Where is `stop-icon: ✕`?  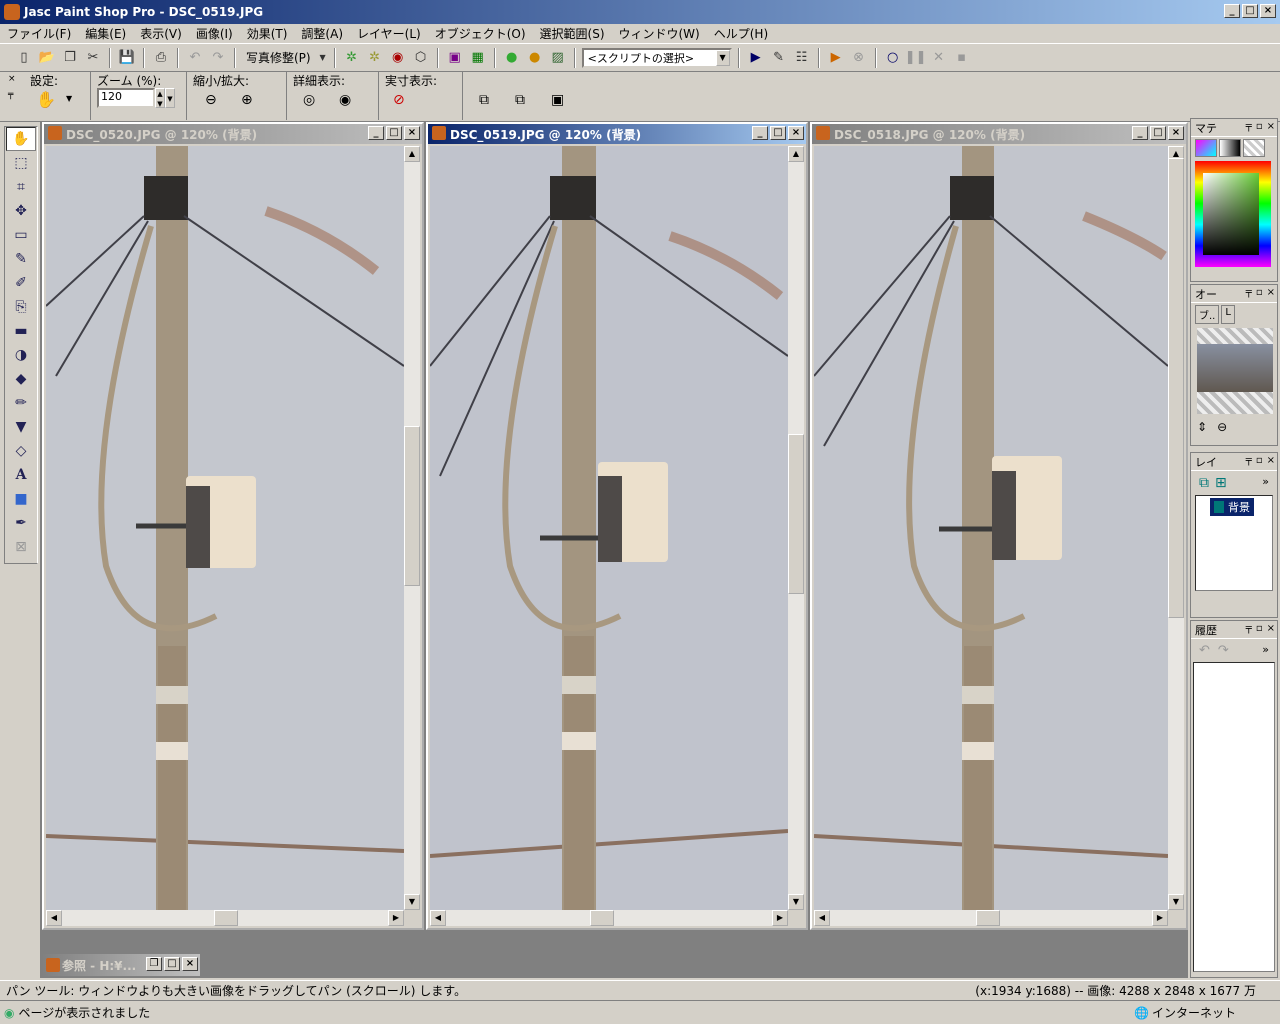
stop-icon: ✕ is located at coordinates (939, 58).